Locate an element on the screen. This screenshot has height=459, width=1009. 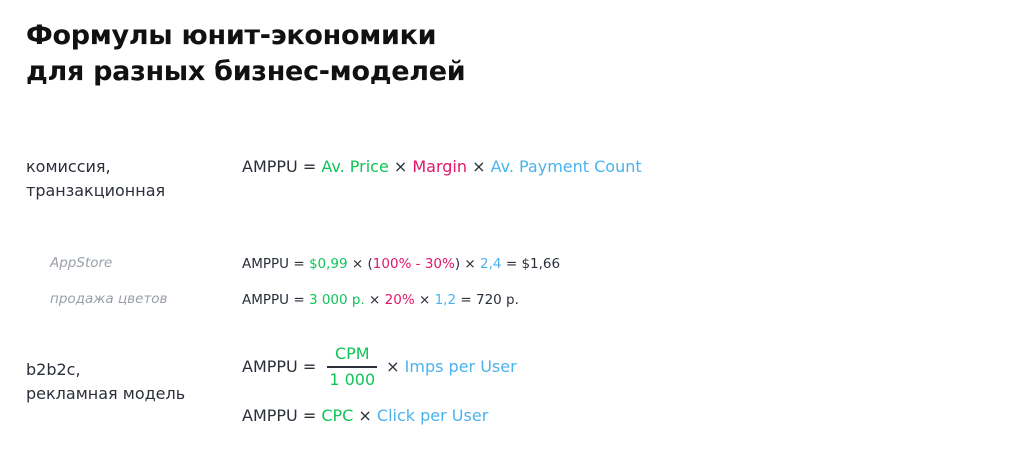
commission-label-line-2: транзакционная is located at coordinates (96, 190).